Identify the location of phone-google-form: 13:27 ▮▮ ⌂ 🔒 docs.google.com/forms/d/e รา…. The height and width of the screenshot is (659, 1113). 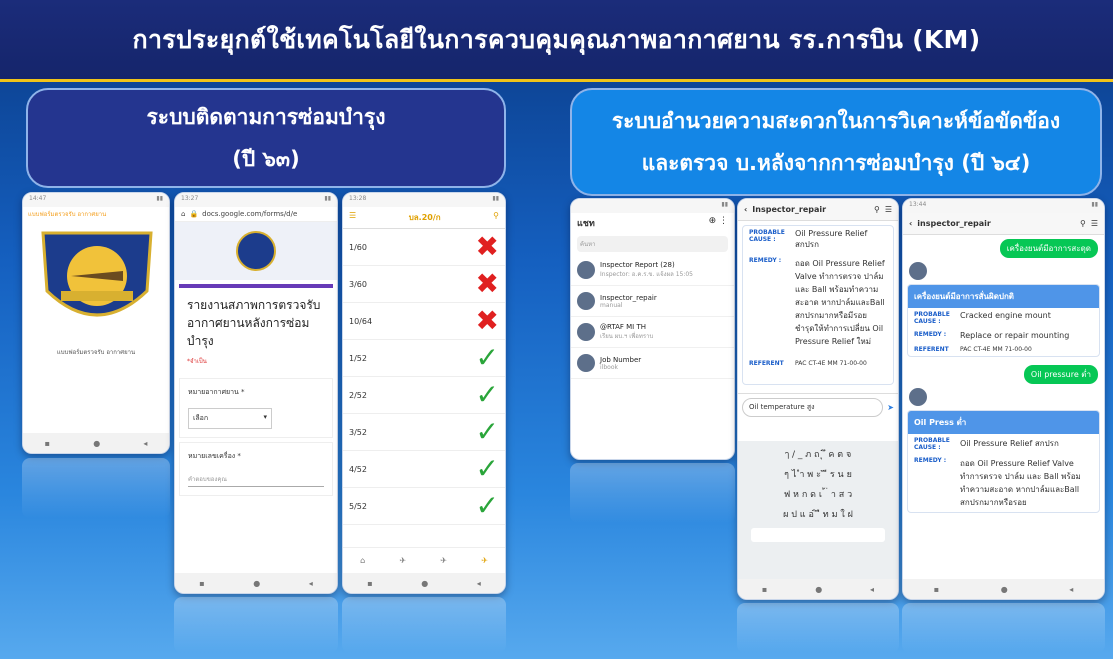
(256, 393).